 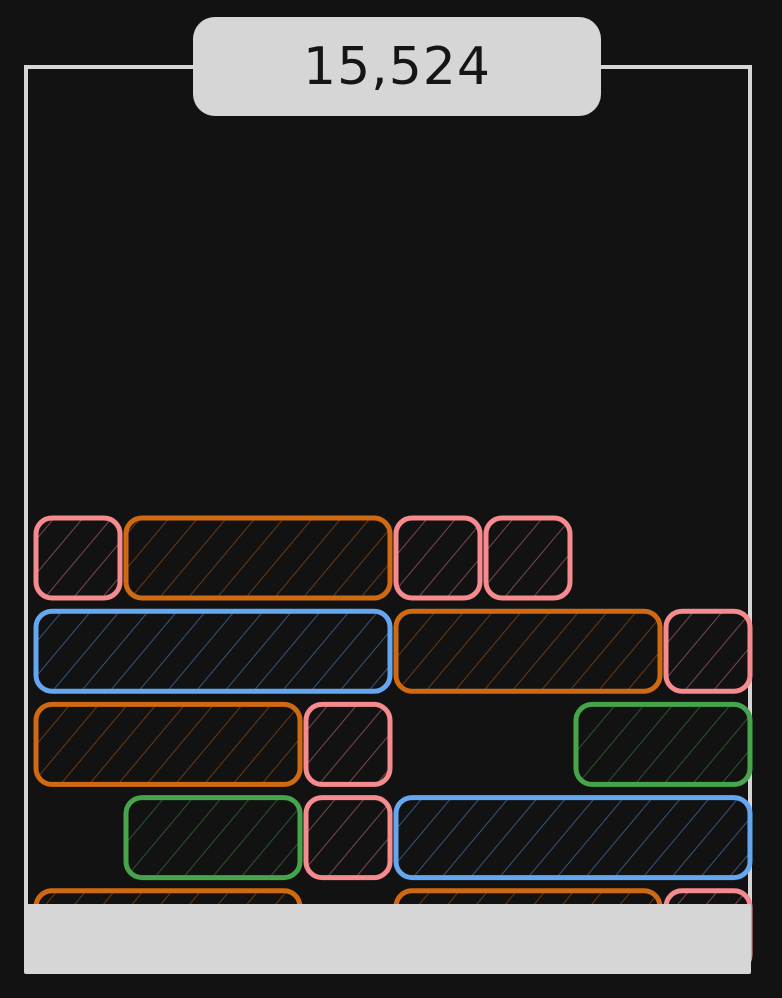 I want to click on block-pink-row0-col0, so click(x=78, y=558).